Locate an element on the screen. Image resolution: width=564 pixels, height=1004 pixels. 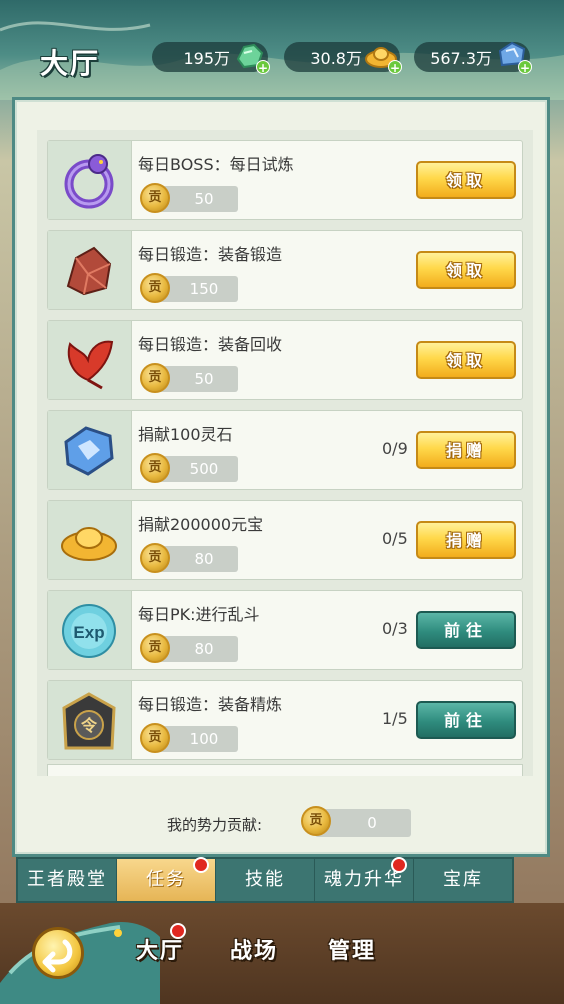
tab-label: 技能 is located at coordinates (265, 879).